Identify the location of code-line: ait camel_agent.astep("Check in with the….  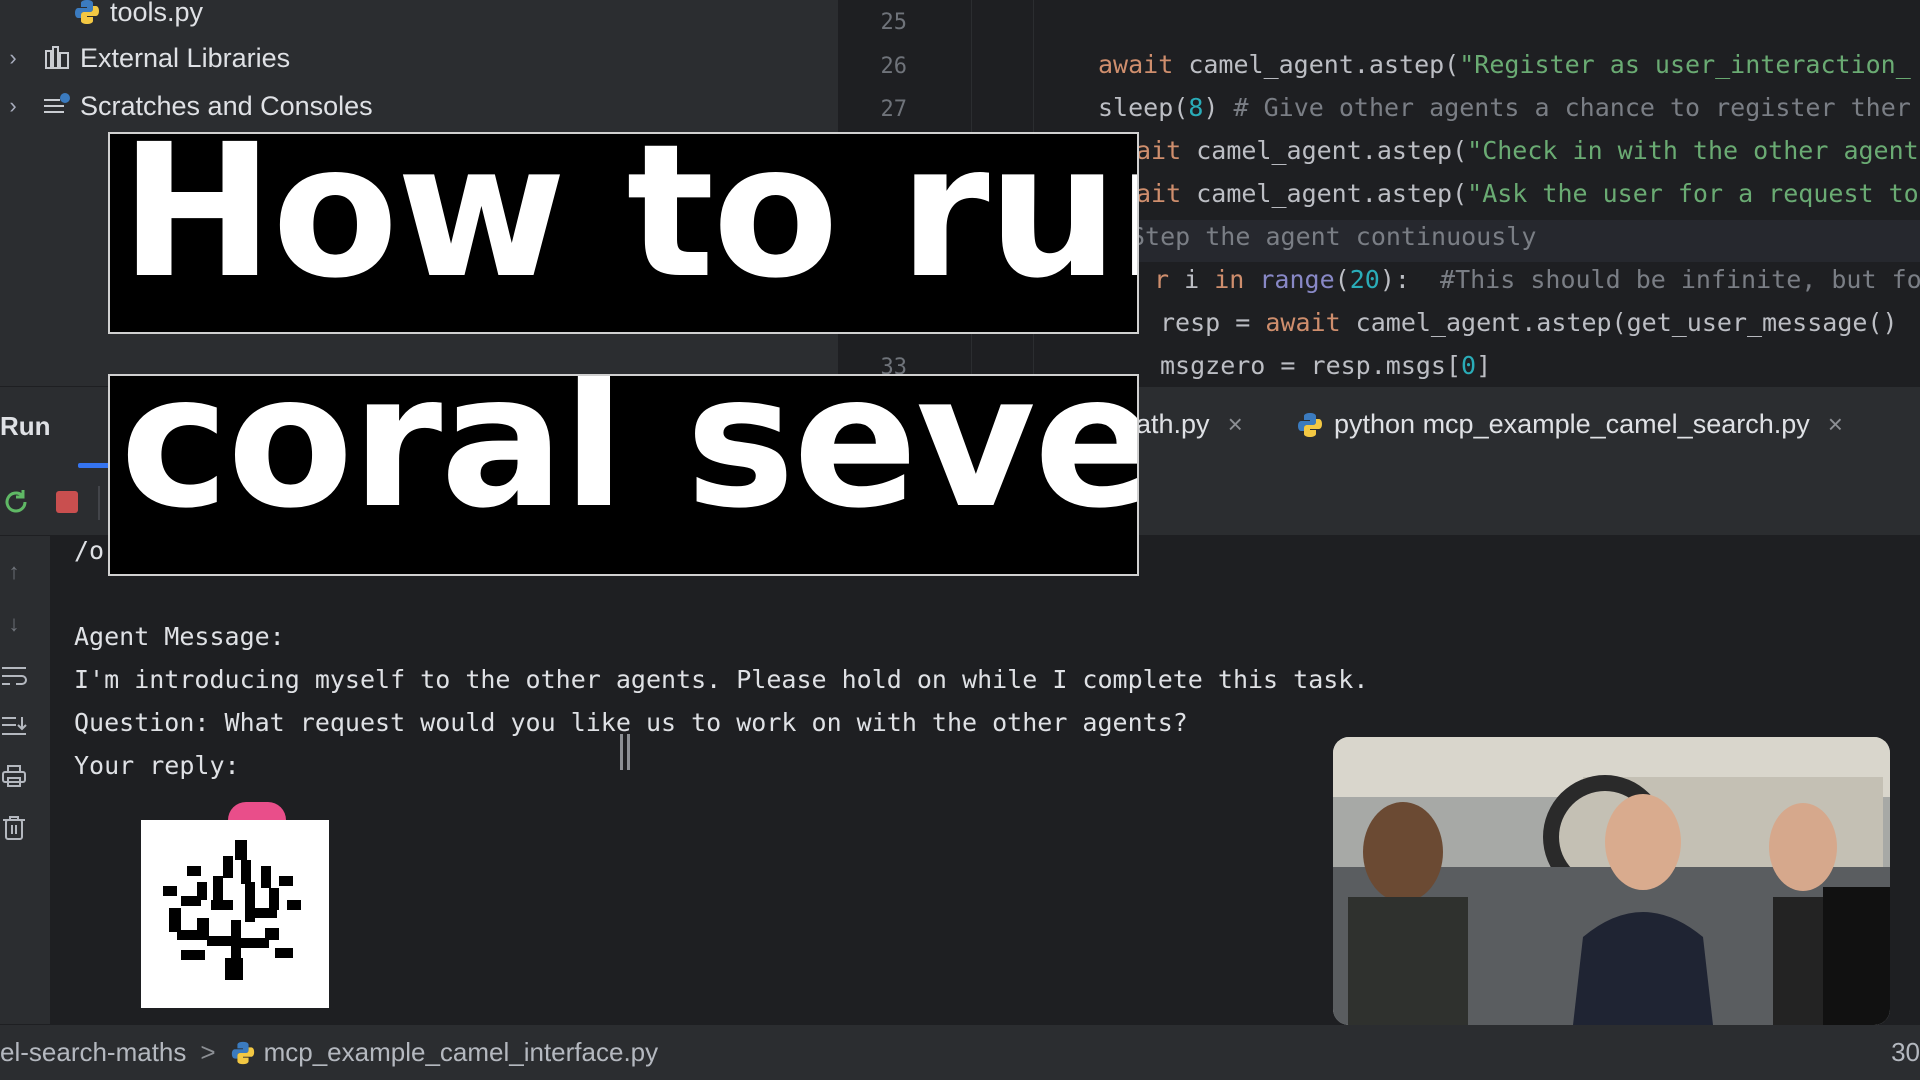
(1527, 150).